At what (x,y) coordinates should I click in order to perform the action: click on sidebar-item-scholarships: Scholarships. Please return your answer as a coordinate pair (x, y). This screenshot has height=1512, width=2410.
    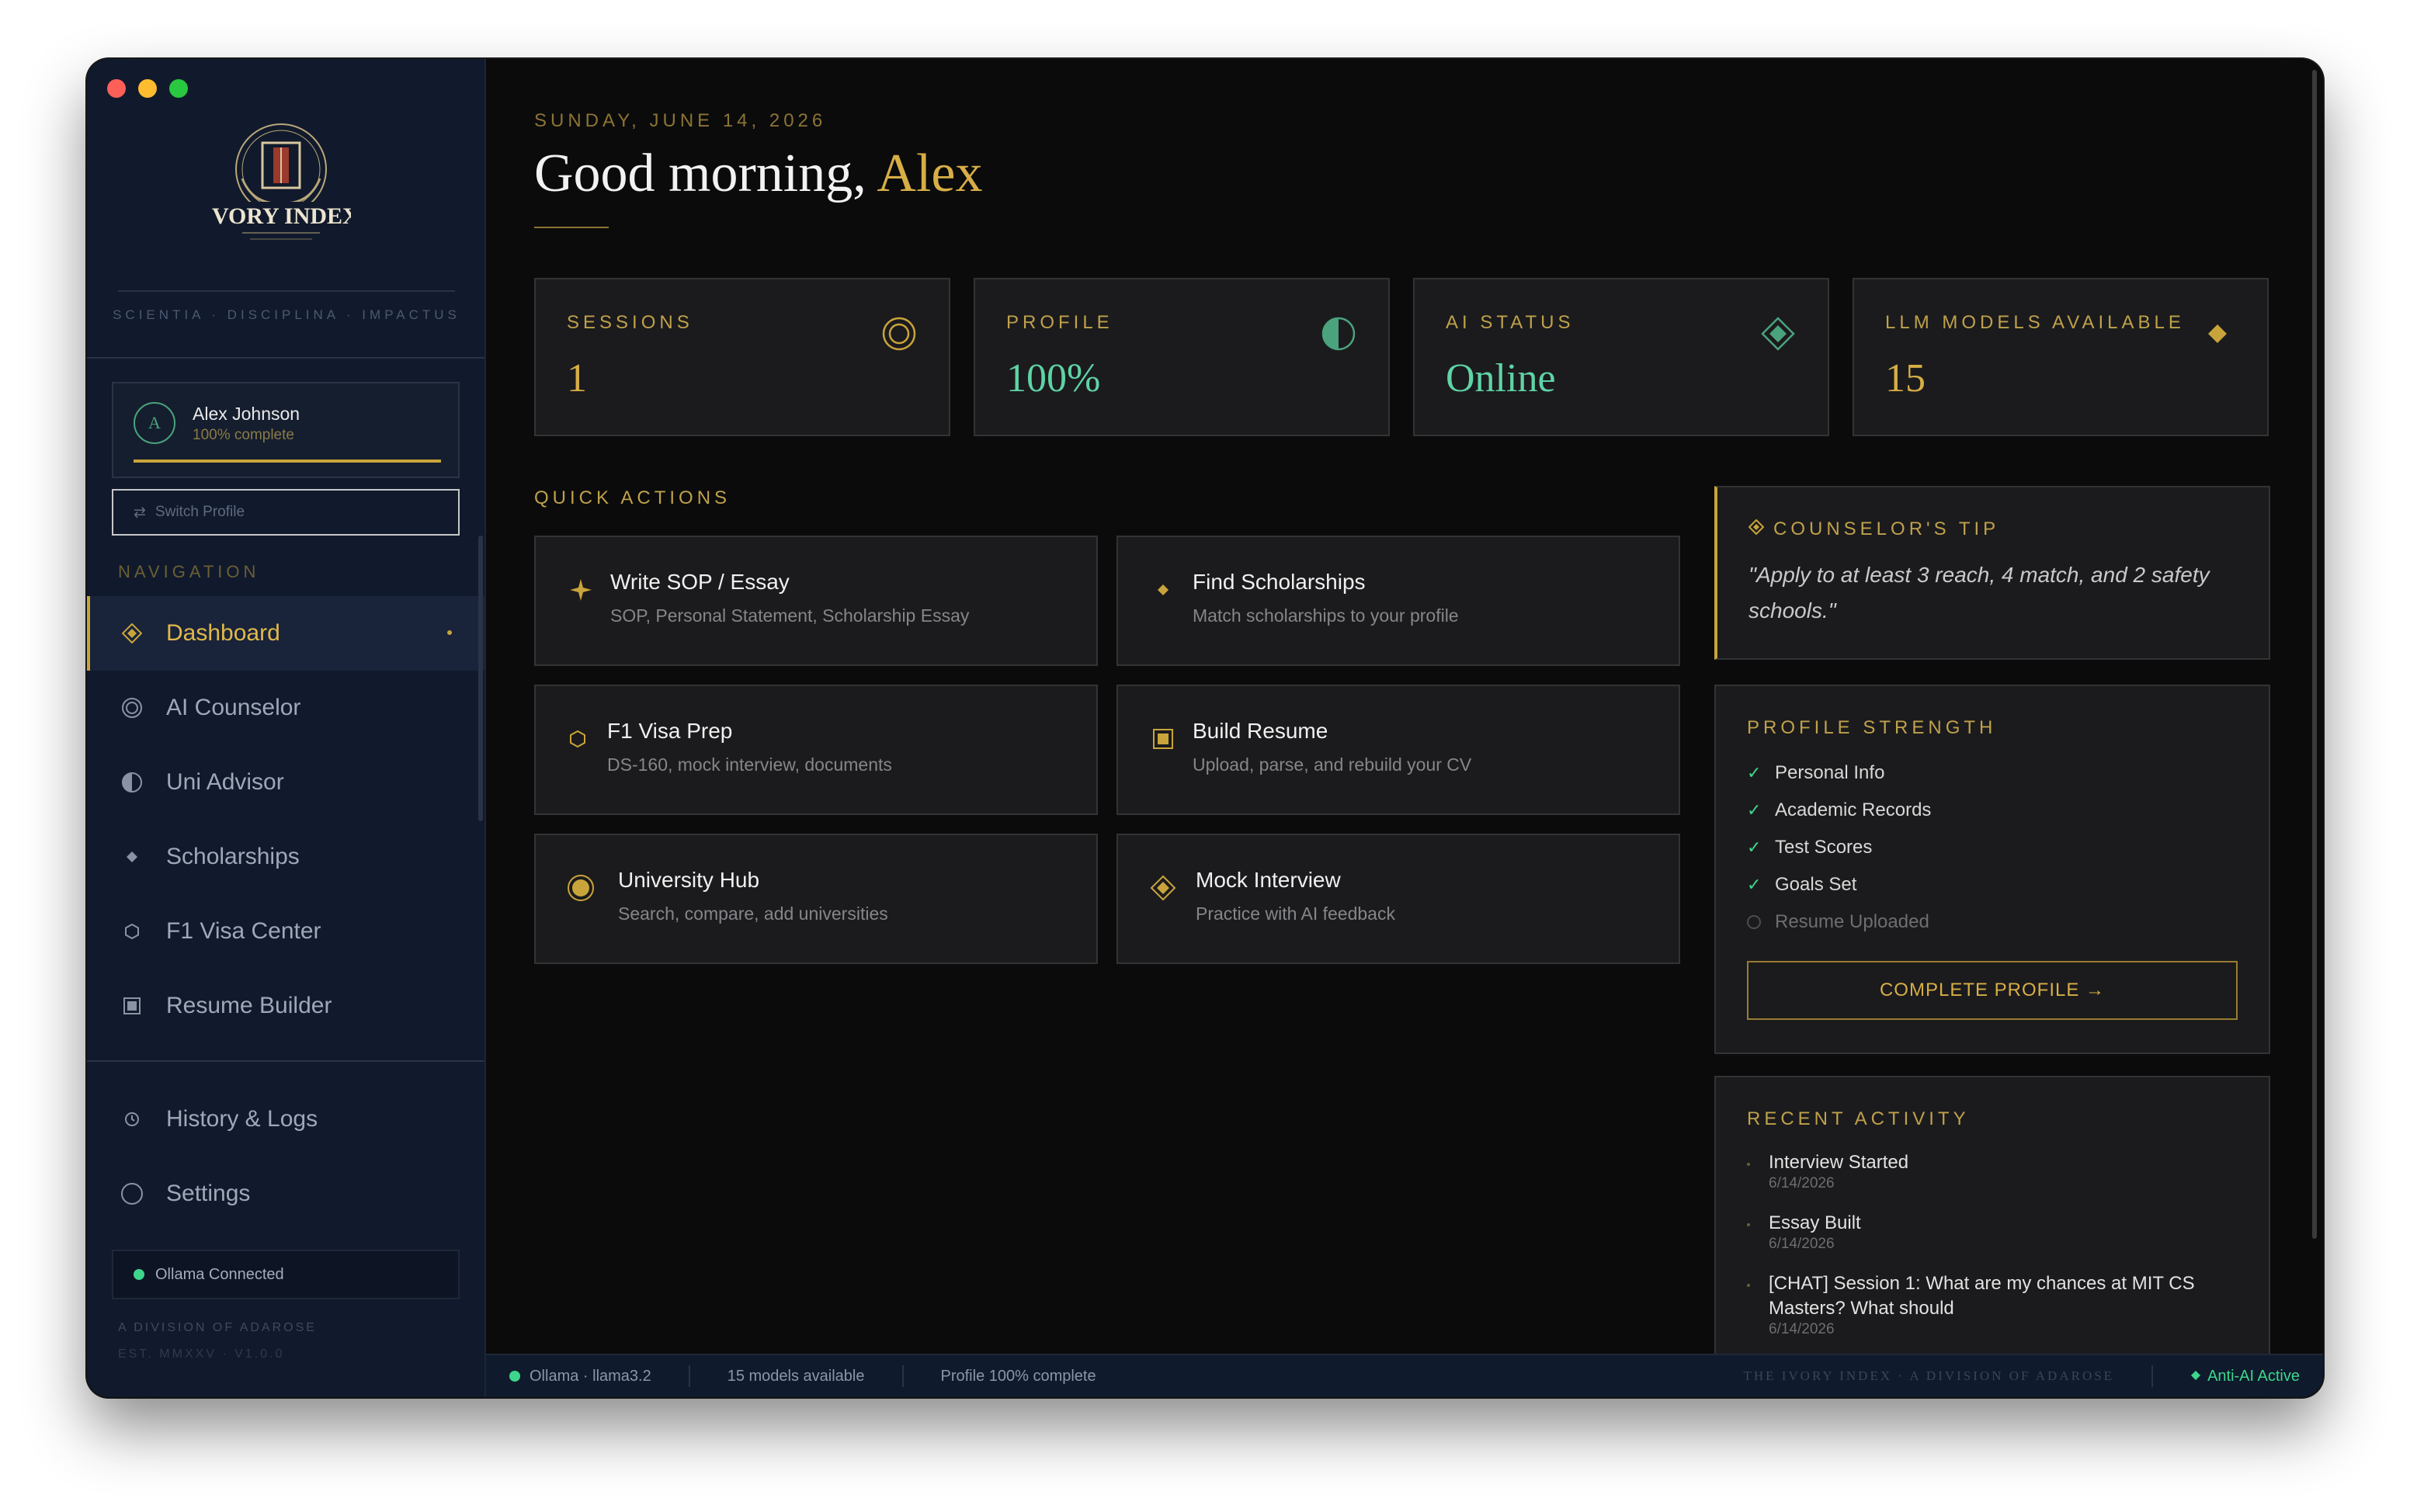
    Looking at the image, I should click on (286, 857).